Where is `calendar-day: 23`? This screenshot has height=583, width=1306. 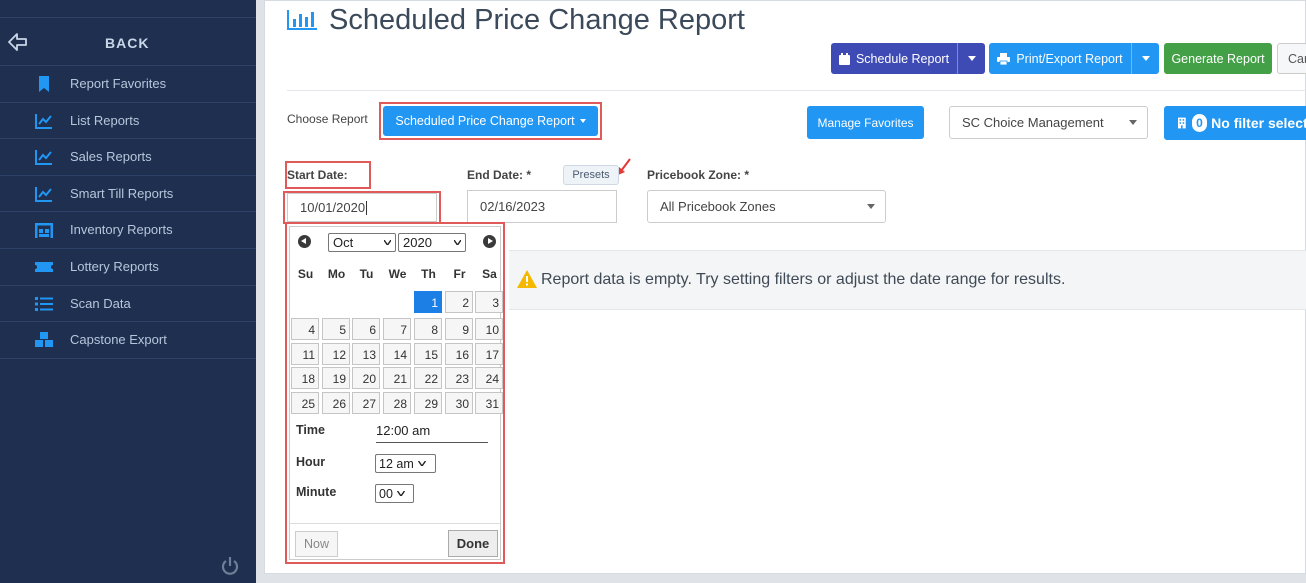
calendar-day: 23 is located at coordinates (459, 378).